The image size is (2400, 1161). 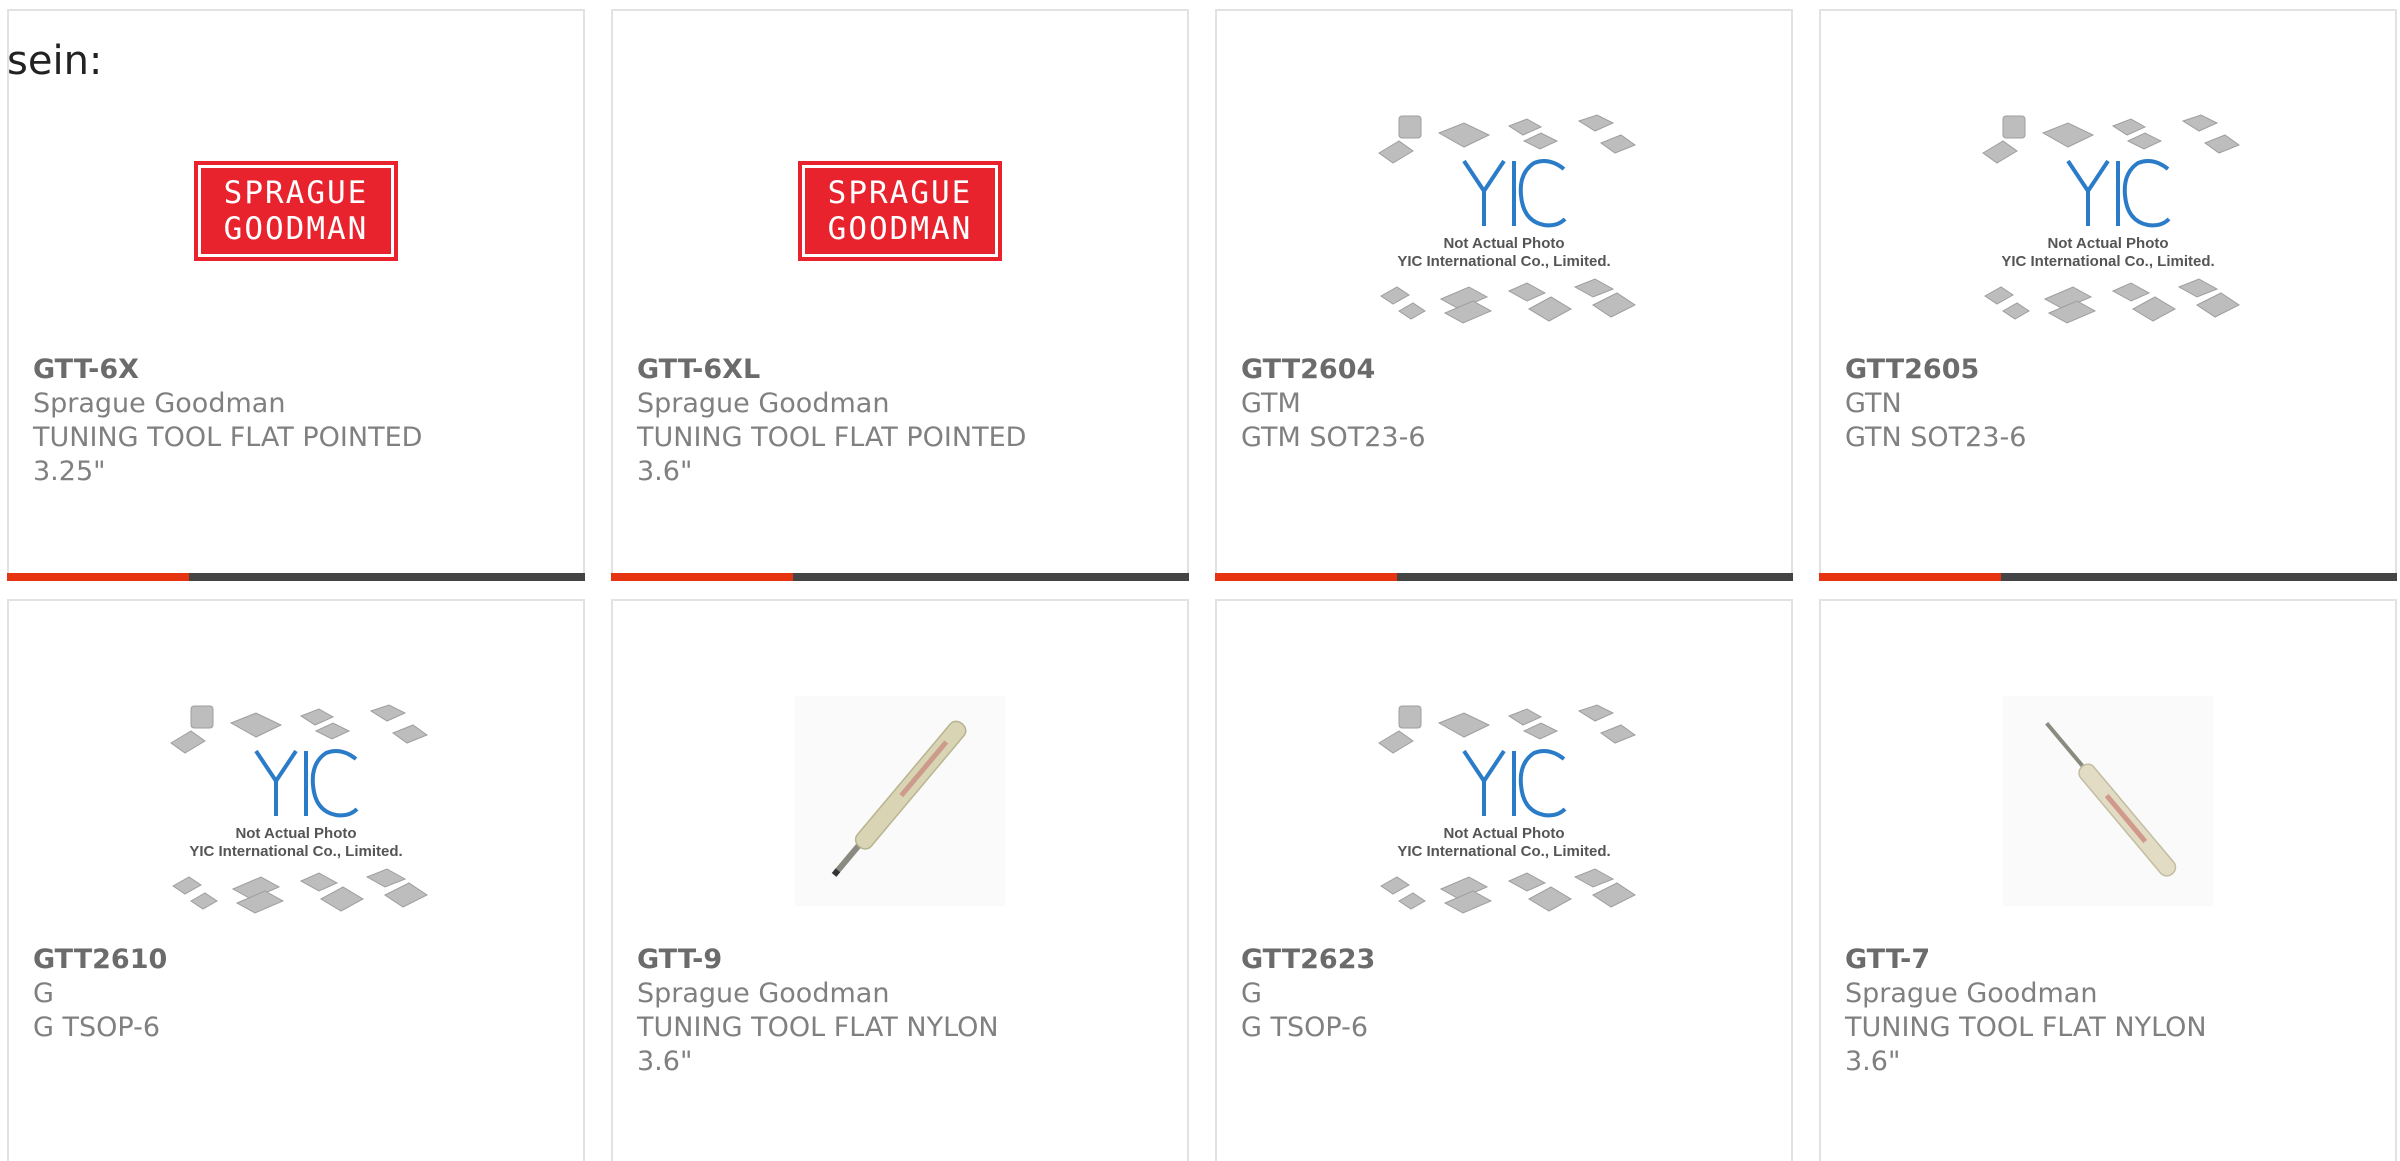 What do you see at coordinates (2108, 404) in the screenshot?
I see `product-info: GTT2605 GTN GTN SOT23-6` at bounding box center [2108, 404].